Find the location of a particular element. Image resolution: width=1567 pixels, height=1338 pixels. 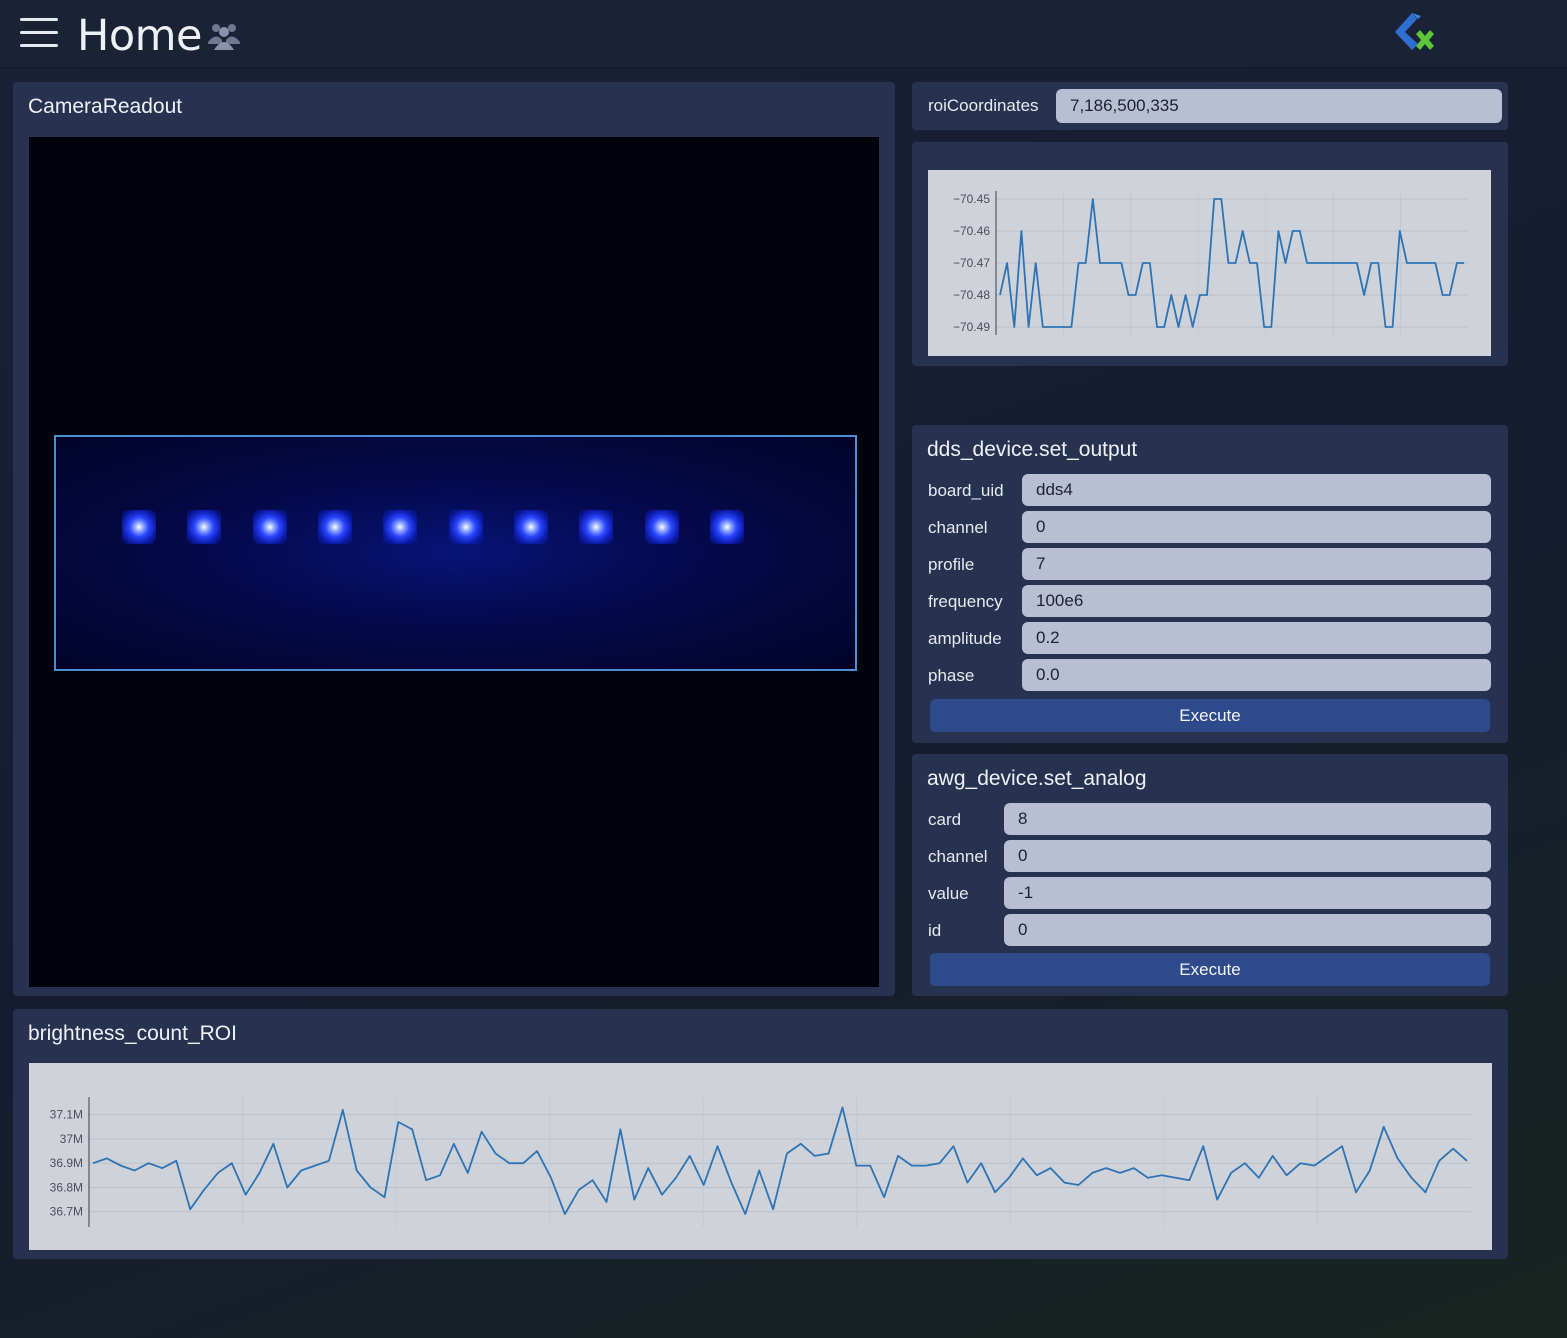

camera-readout-title: CameraReadout is located at coordinates (105, 106).